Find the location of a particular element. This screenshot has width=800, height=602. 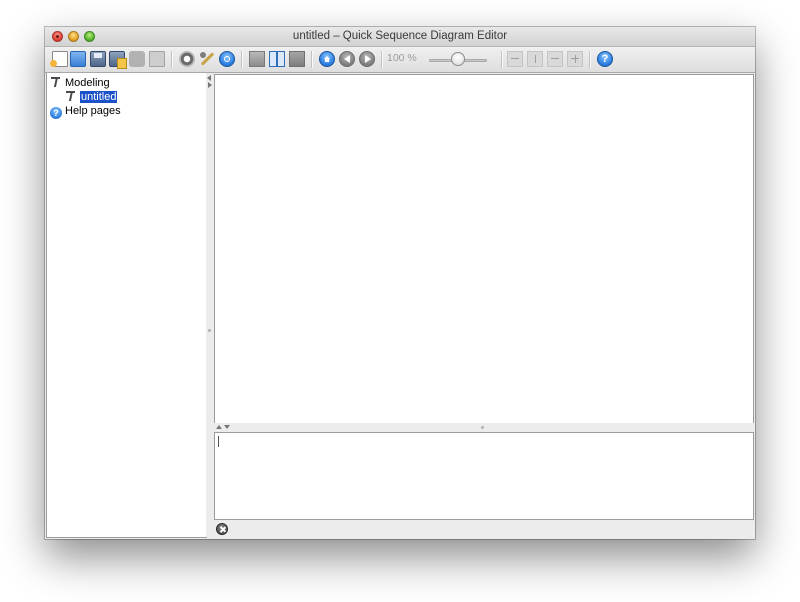

back-icon is located at coordinates (347, 59).